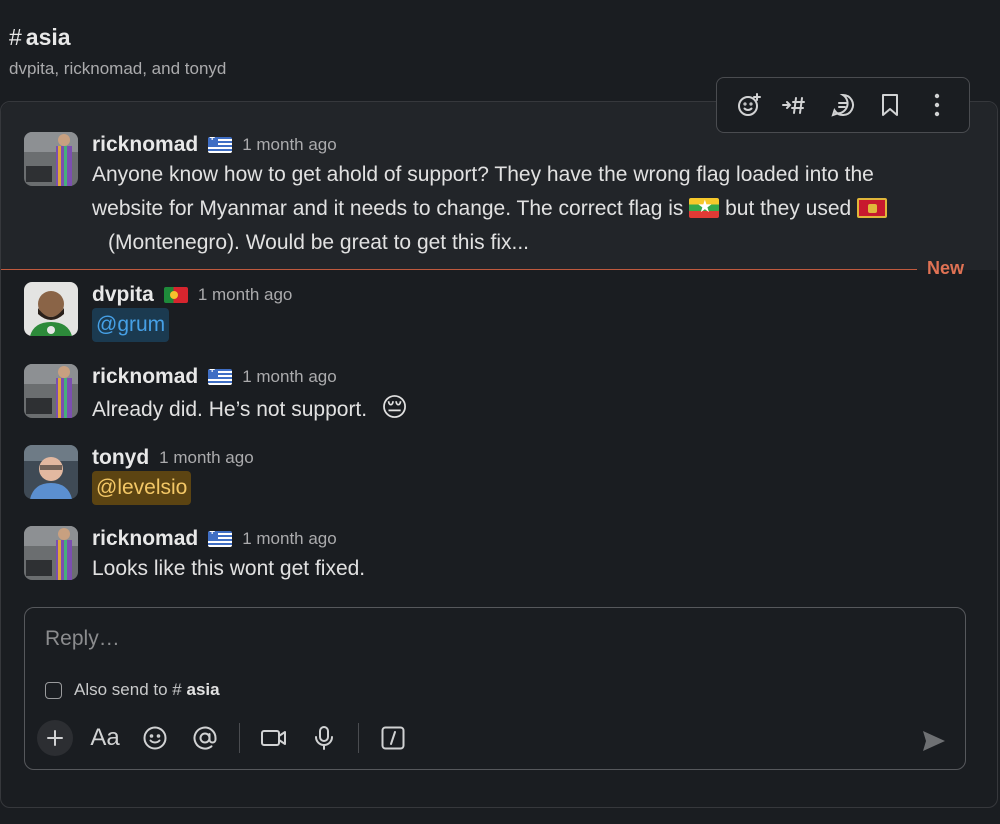 This screenshot has width=1000, height=824. Describe the element at coordinates (142, 488) in the screenshot. I see `user-mention: @levelsio` at that location.